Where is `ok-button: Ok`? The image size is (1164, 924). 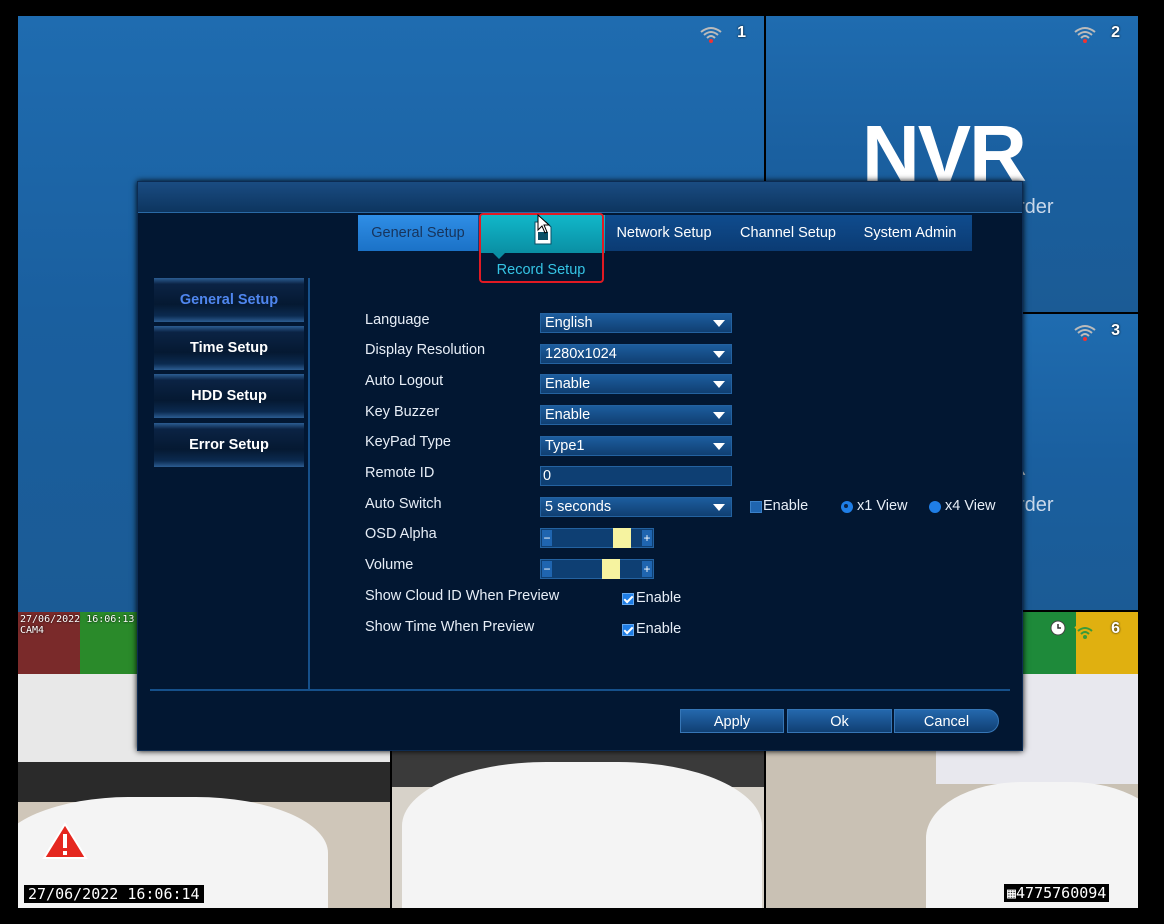 ok-button: Ok is located at coordinates (839, 721).